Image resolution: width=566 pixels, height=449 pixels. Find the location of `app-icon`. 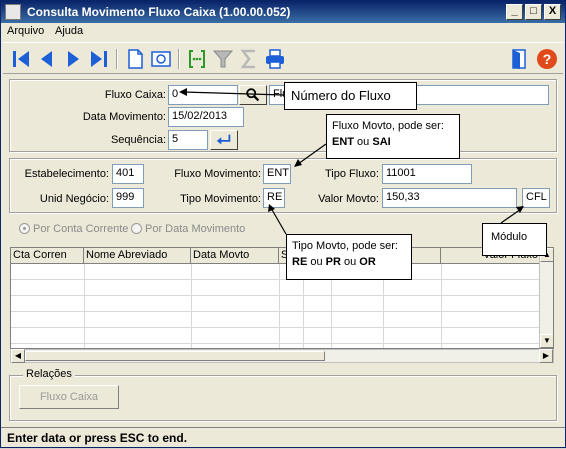

app-icon is located at coordinates (13, 12).